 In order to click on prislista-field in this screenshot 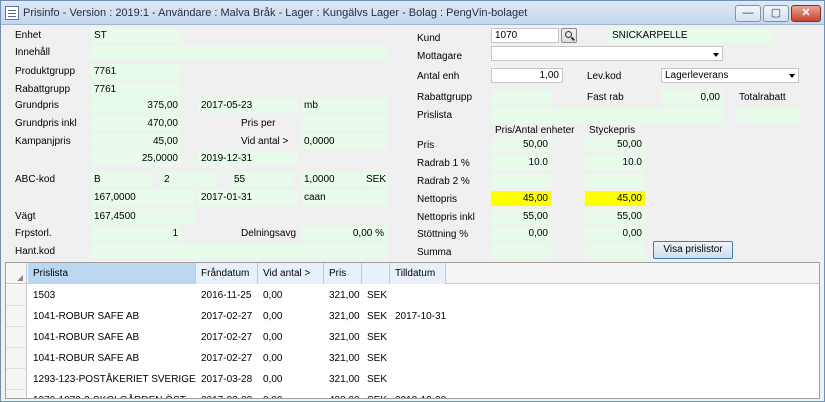, I will do `click(607, 115)`.